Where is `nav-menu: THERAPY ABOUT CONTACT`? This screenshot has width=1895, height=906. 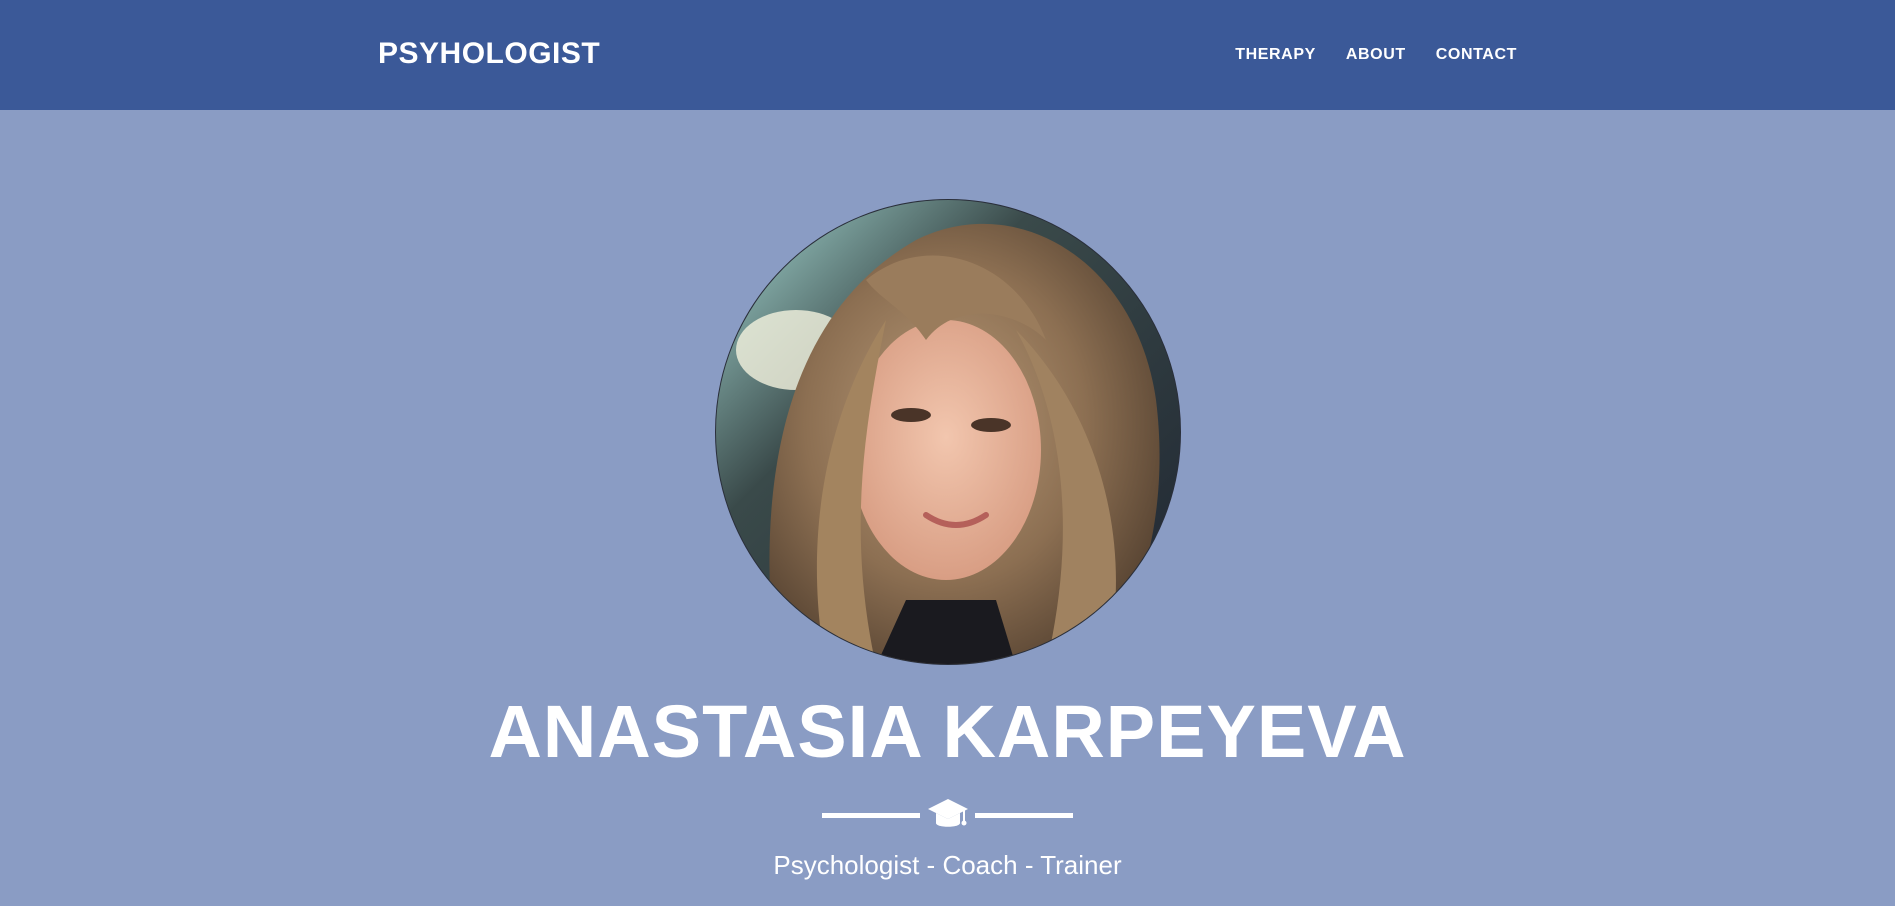
nav-menu: THERAPY ABOUT CONTACT is located at coordinates (1376, 55).